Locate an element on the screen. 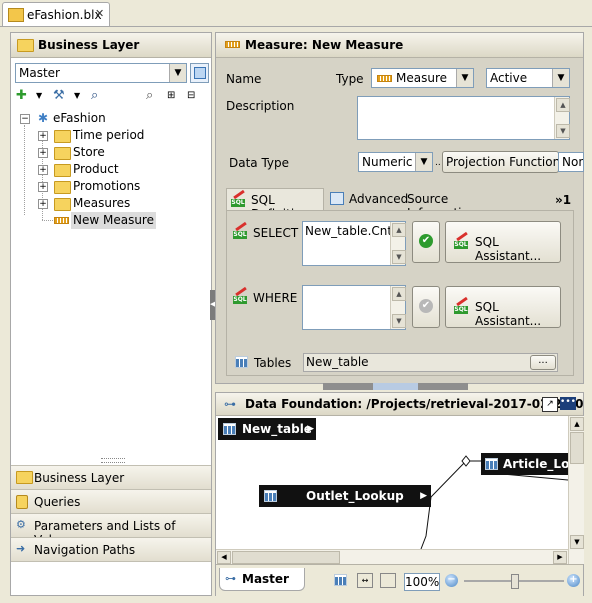  table-name: Article_Loo is located at coordinates (535, 464).